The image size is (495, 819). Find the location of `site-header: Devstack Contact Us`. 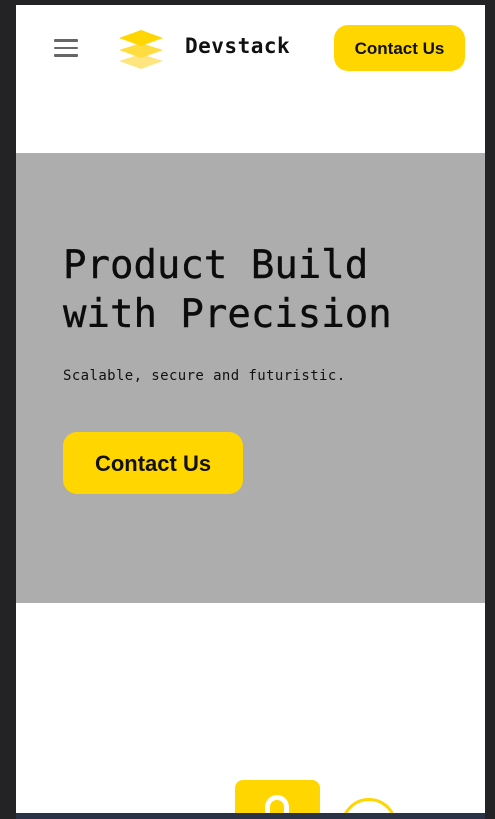

site-header: Devstack Contact Us is located at coordinates (250, 48).